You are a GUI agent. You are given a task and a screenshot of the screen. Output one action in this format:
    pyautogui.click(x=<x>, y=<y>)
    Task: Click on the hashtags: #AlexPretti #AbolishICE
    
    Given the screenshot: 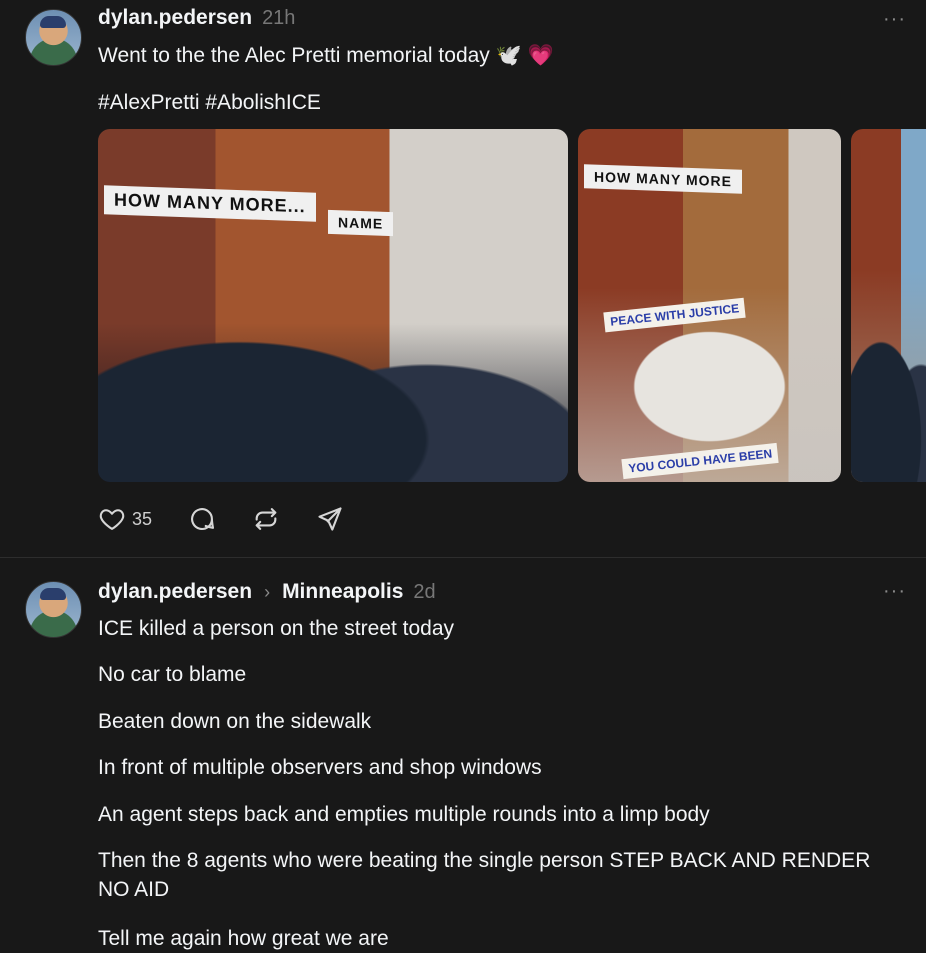 What is the action you would take?
    pyautogui.click(x=209, y=102)
    